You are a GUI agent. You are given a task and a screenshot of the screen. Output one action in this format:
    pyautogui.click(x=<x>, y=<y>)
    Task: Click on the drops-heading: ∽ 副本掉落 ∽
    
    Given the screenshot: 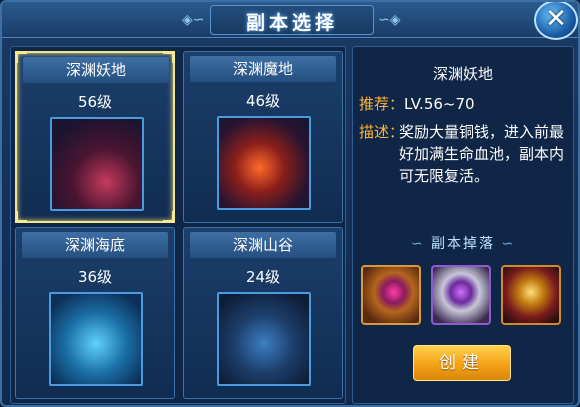 What is the action you would take?
    pyautogui.click(x=463, y=243)
    